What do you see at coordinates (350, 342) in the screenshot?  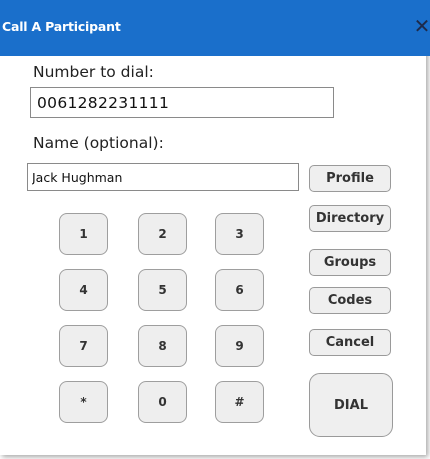 I see `cancel-button: Cancel` at bounding box center [350, 342].